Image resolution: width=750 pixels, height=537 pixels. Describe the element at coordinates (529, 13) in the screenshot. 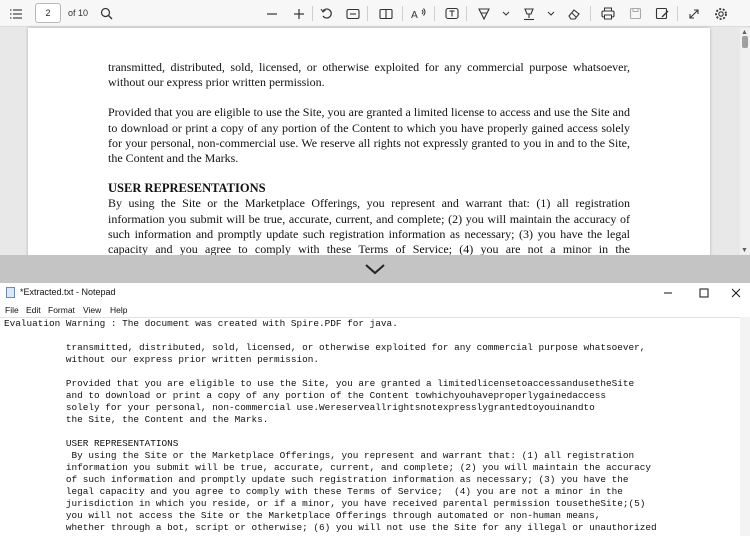

I see `highlight-icon` at that location.